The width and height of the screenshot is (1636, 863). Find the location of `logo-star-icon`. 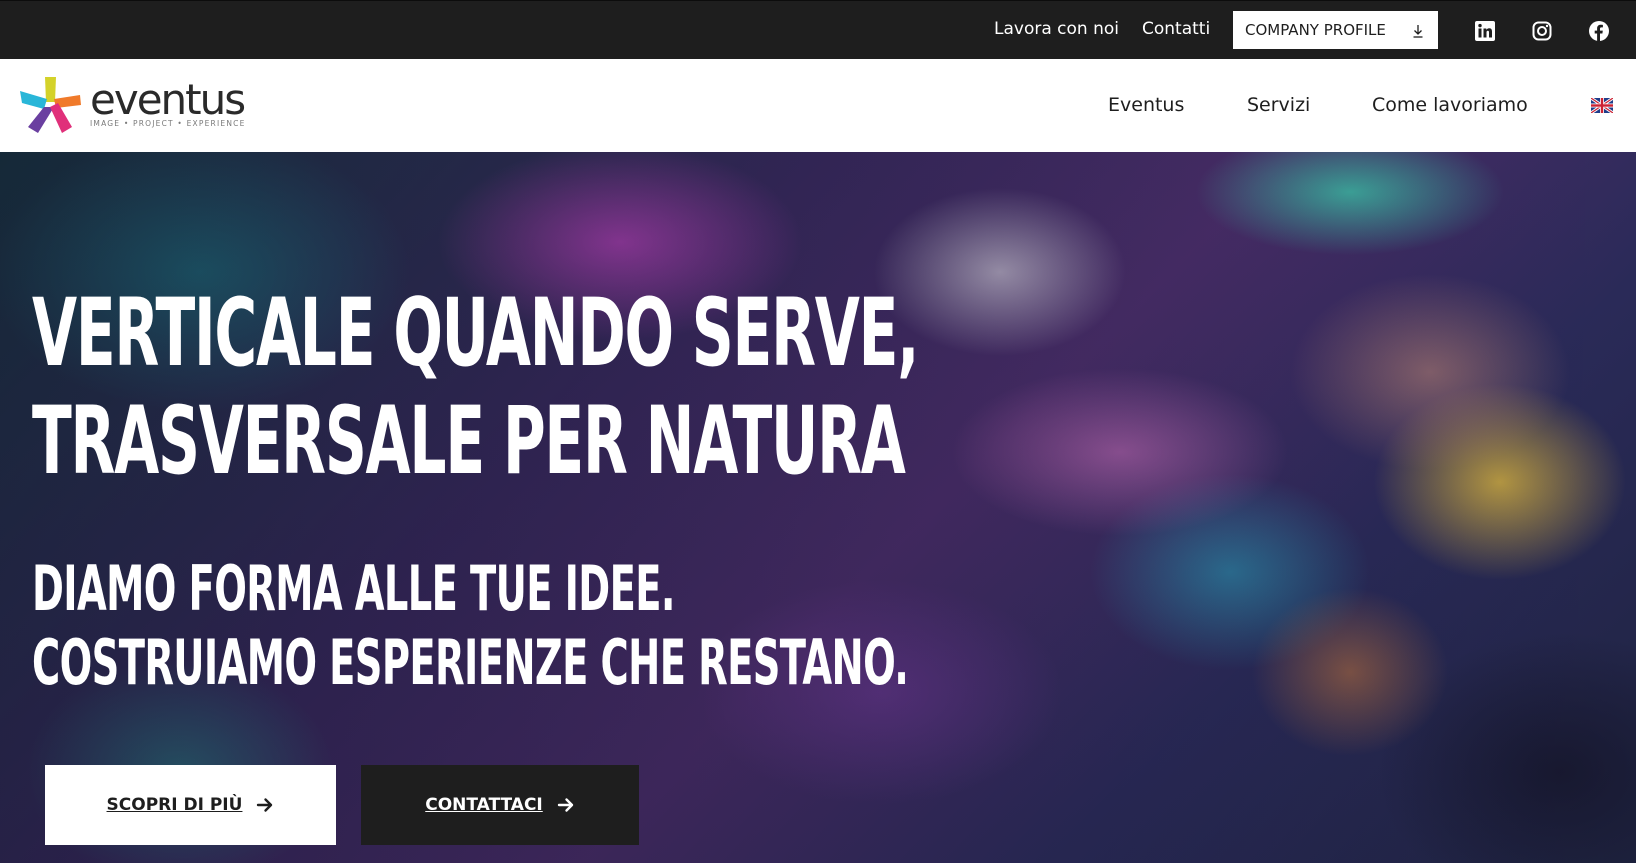

logo-star-icon is located at coordinates (50, 105).